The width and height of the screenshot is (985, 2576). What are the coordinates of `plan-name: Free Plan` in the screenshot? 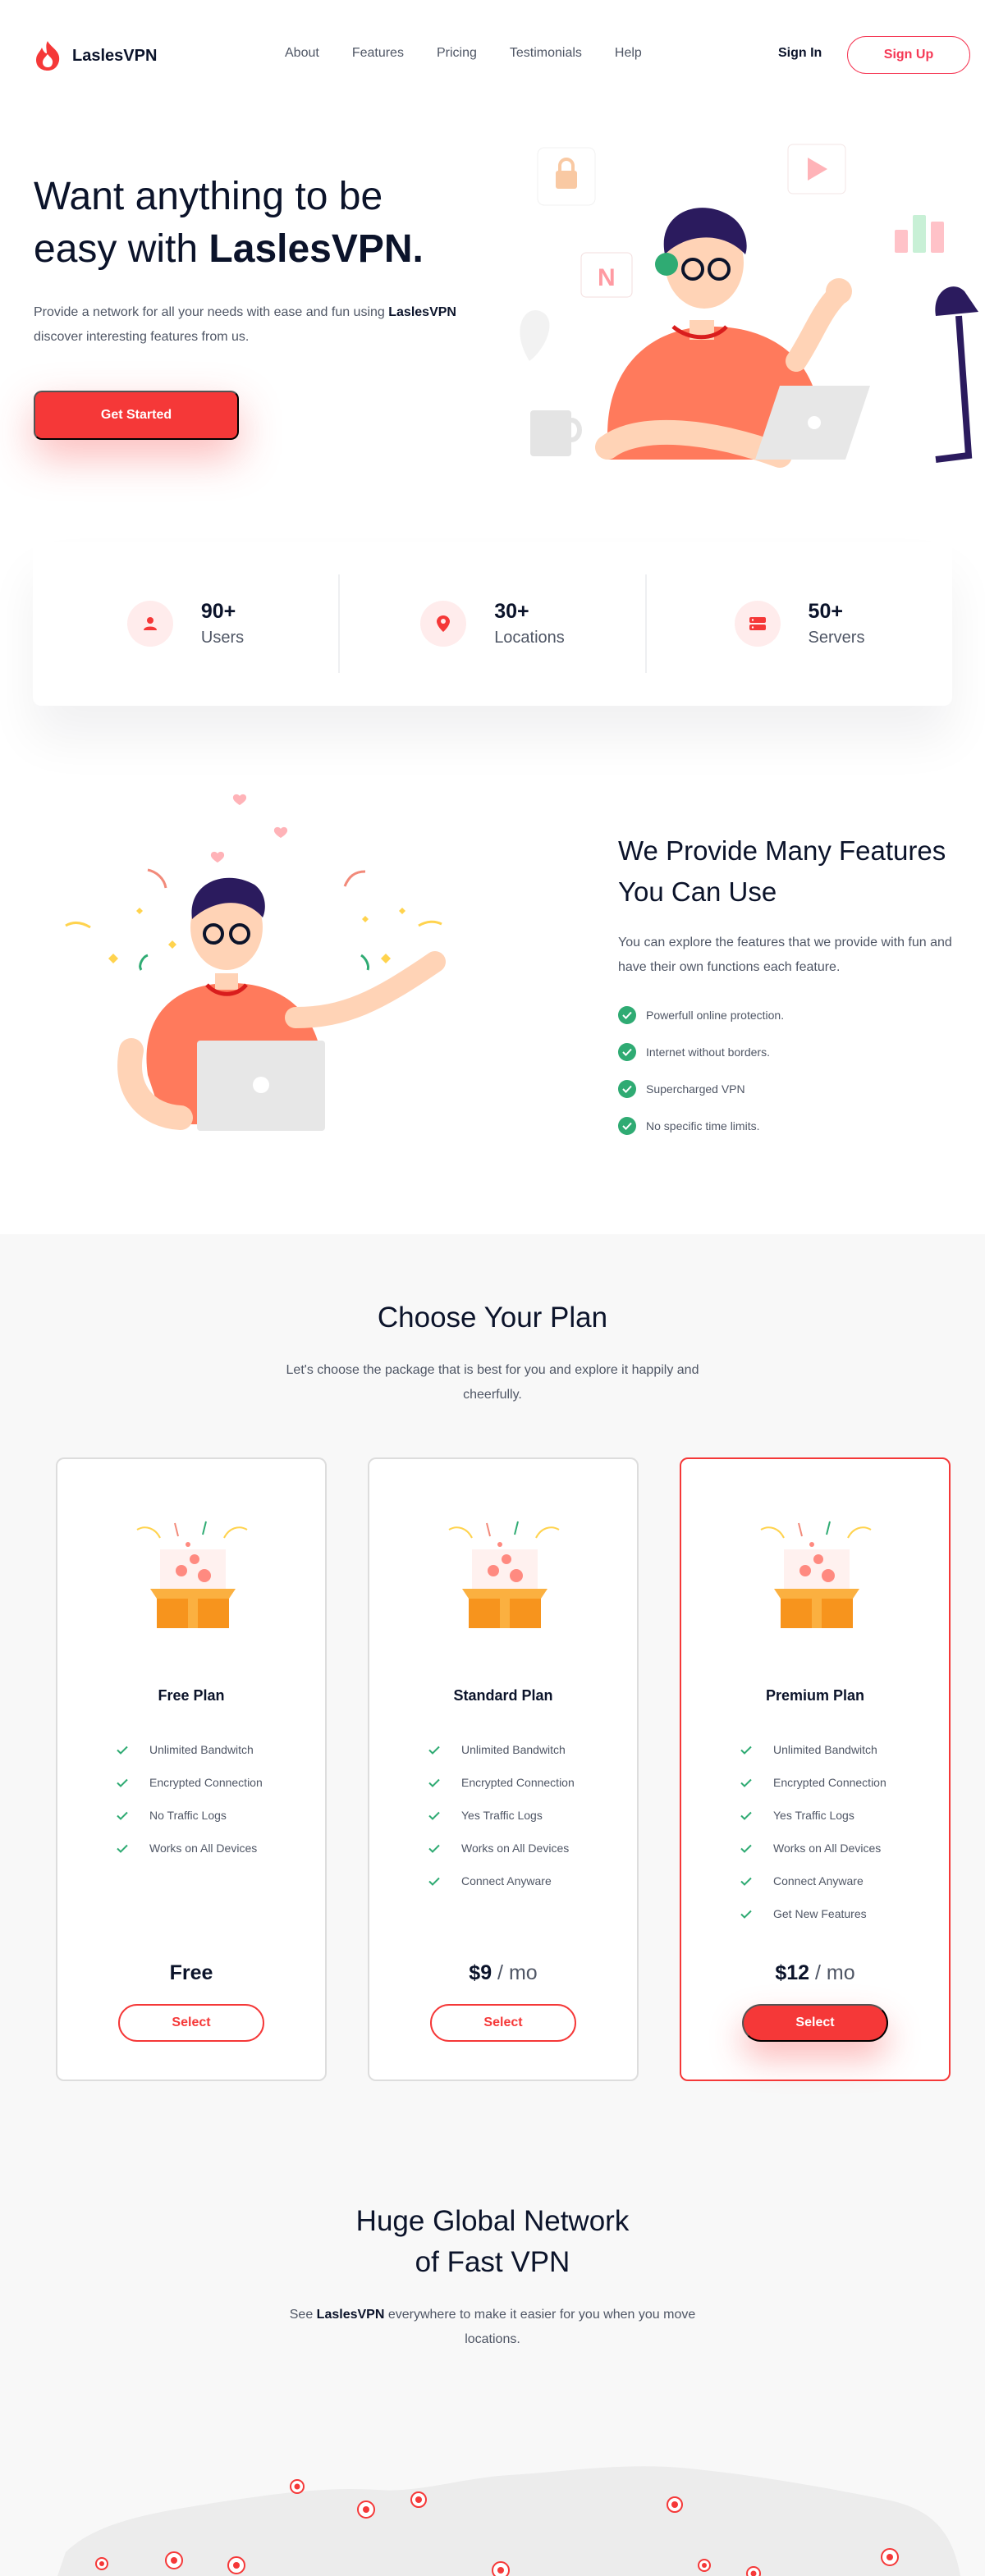 It's located at (192, 1695).